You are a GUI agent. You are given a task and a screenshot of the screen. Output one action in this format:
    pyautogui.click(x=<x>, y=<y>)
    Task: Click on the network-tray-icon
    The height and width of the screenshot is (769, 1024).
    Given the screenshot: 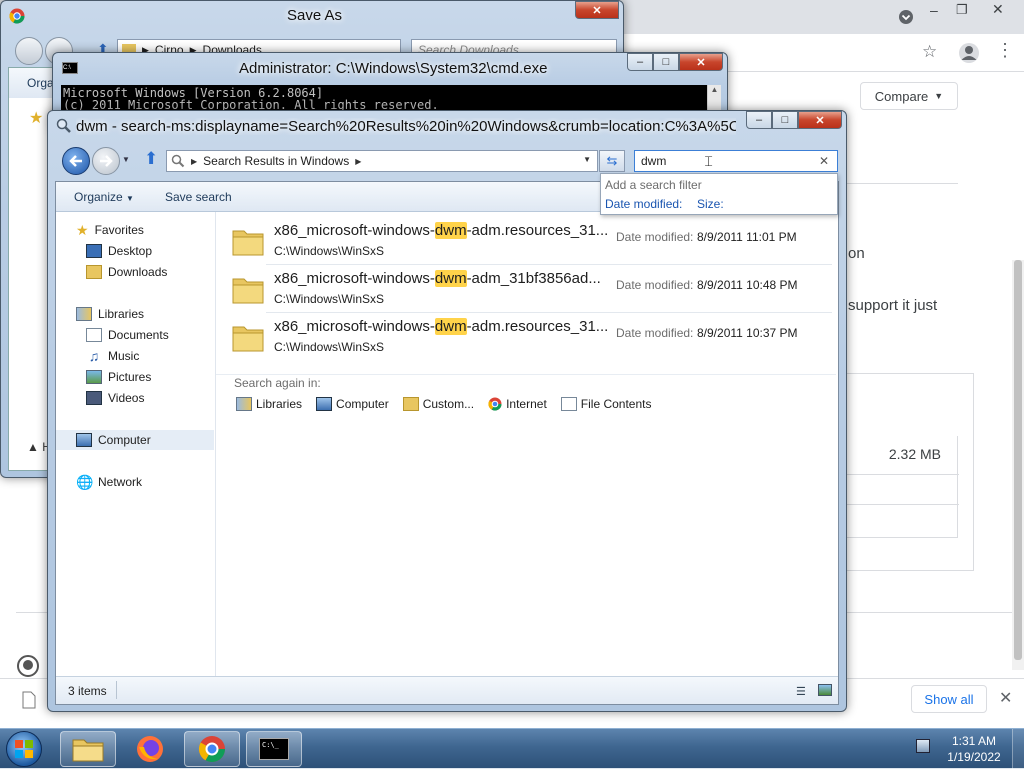 What is the action you would take?
    pyautogui.click(x=923, y=746)
    